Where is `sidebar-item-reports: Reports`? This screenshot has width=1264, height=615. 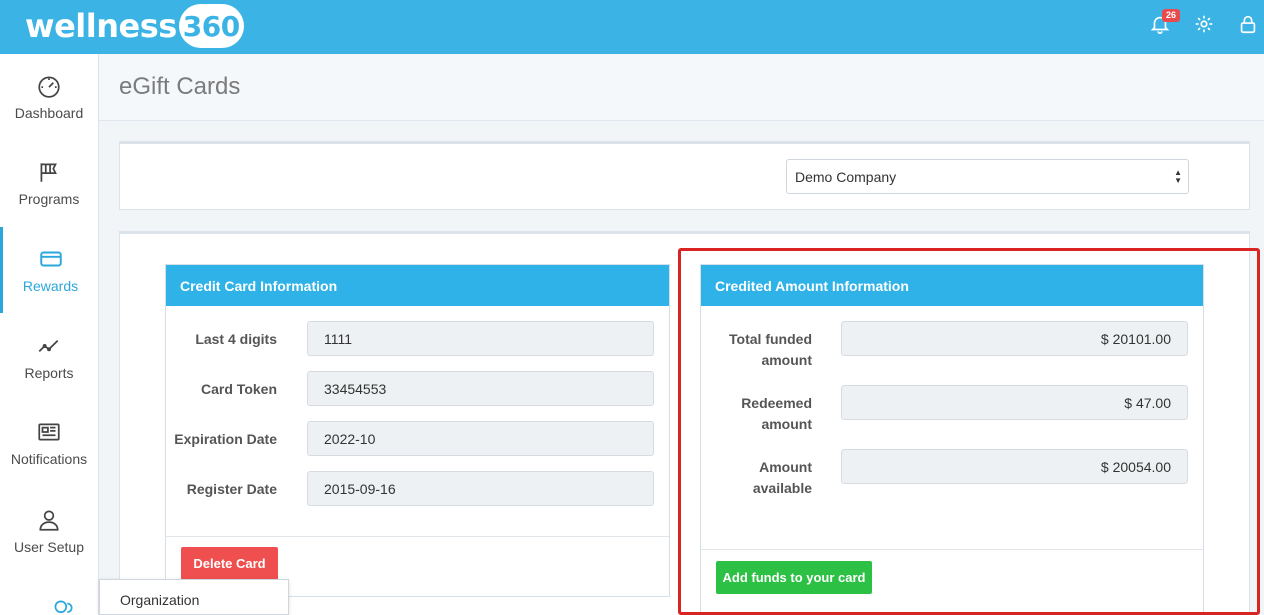
sidebar-item-reports: Reports is located at coordinates (49, 357).